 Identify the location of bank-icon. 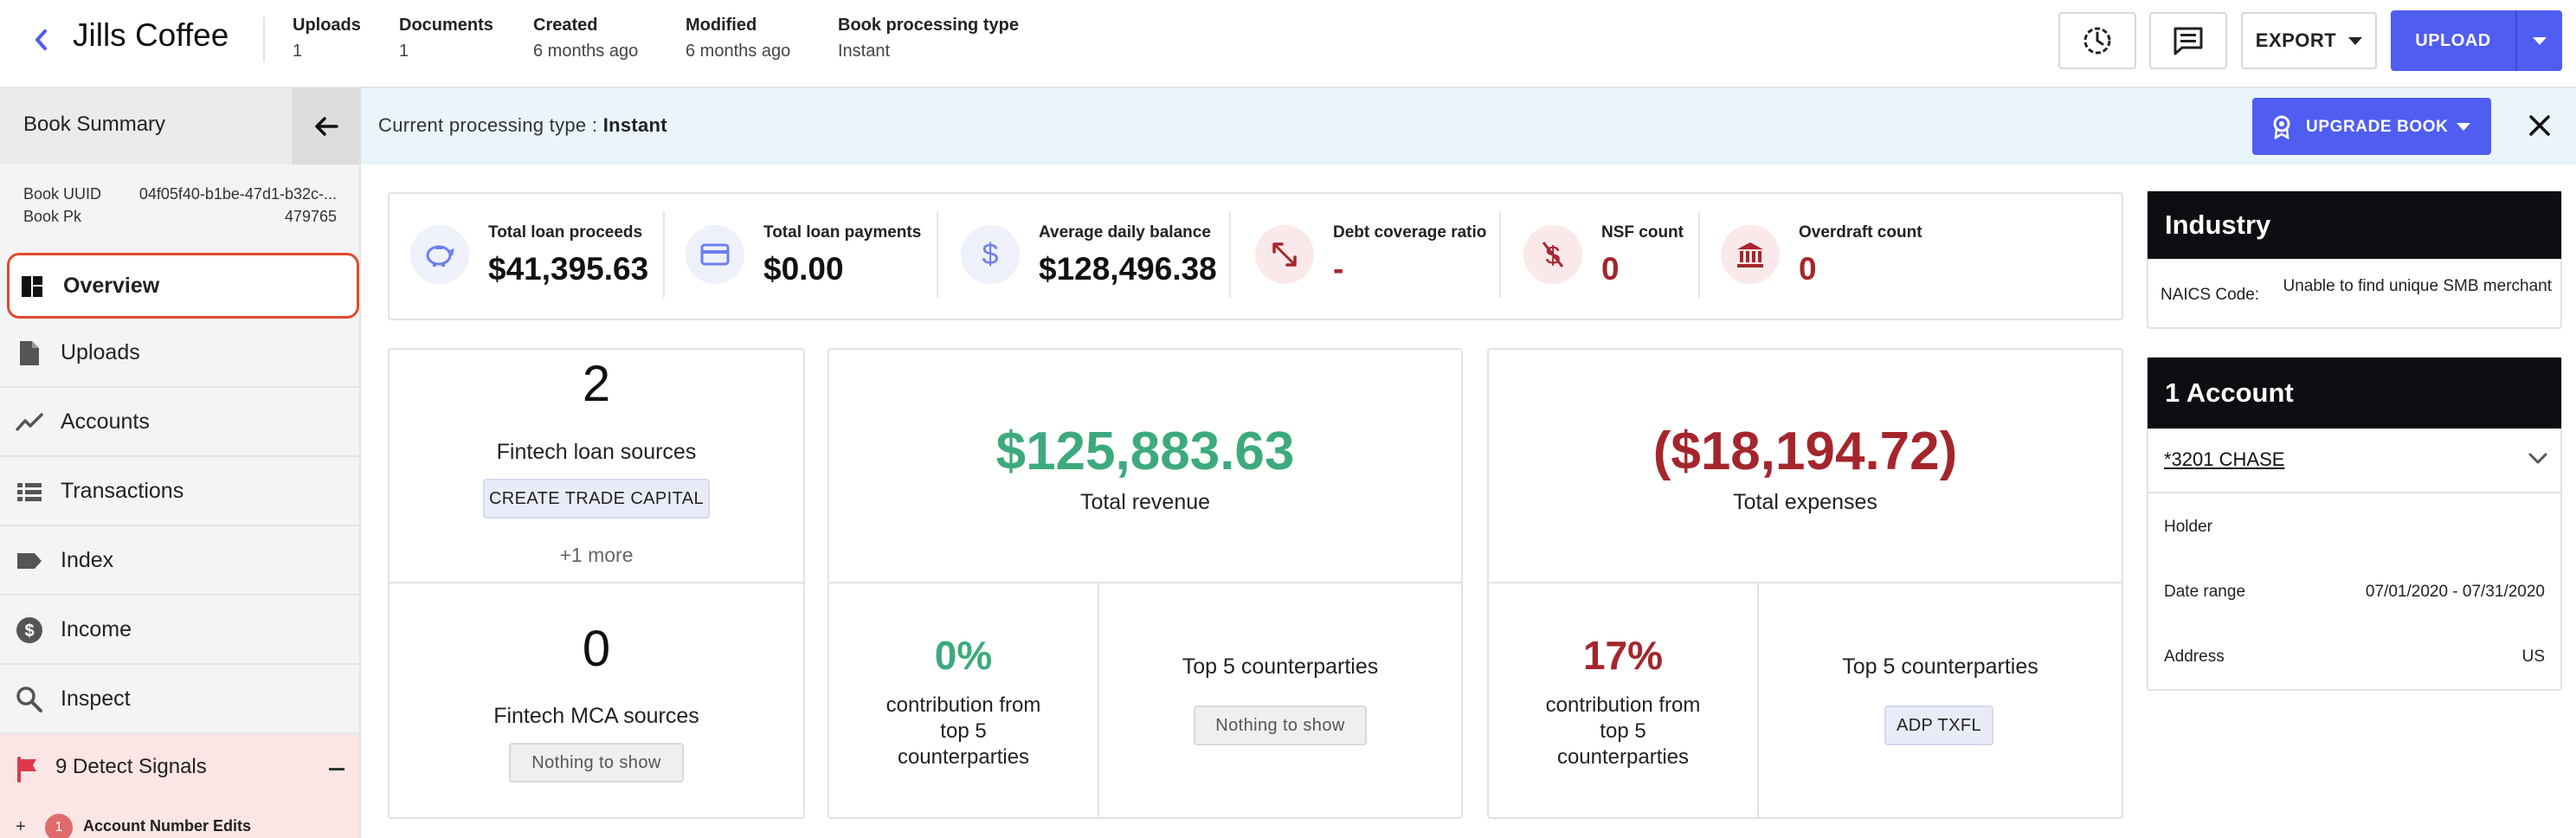
(1750, 254).